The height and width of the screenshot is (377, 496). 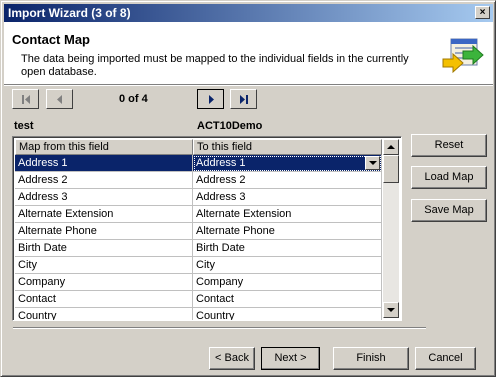 What do you see at coordinates (287, 248) in the screenshot?
I see `to-field-cell: Birth Date` at bounding box center [287, 248].